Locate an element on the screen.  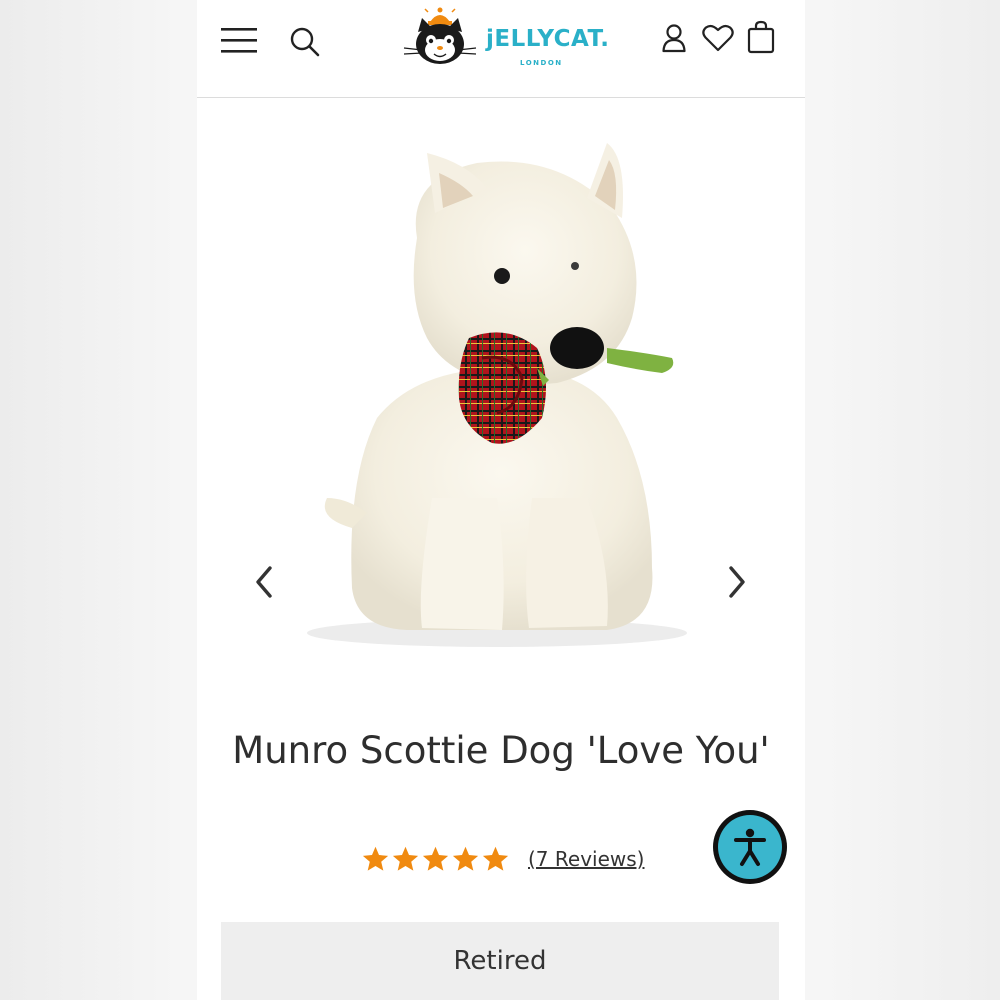
hamburger-menu-icon is located at coordinates (239, 40).